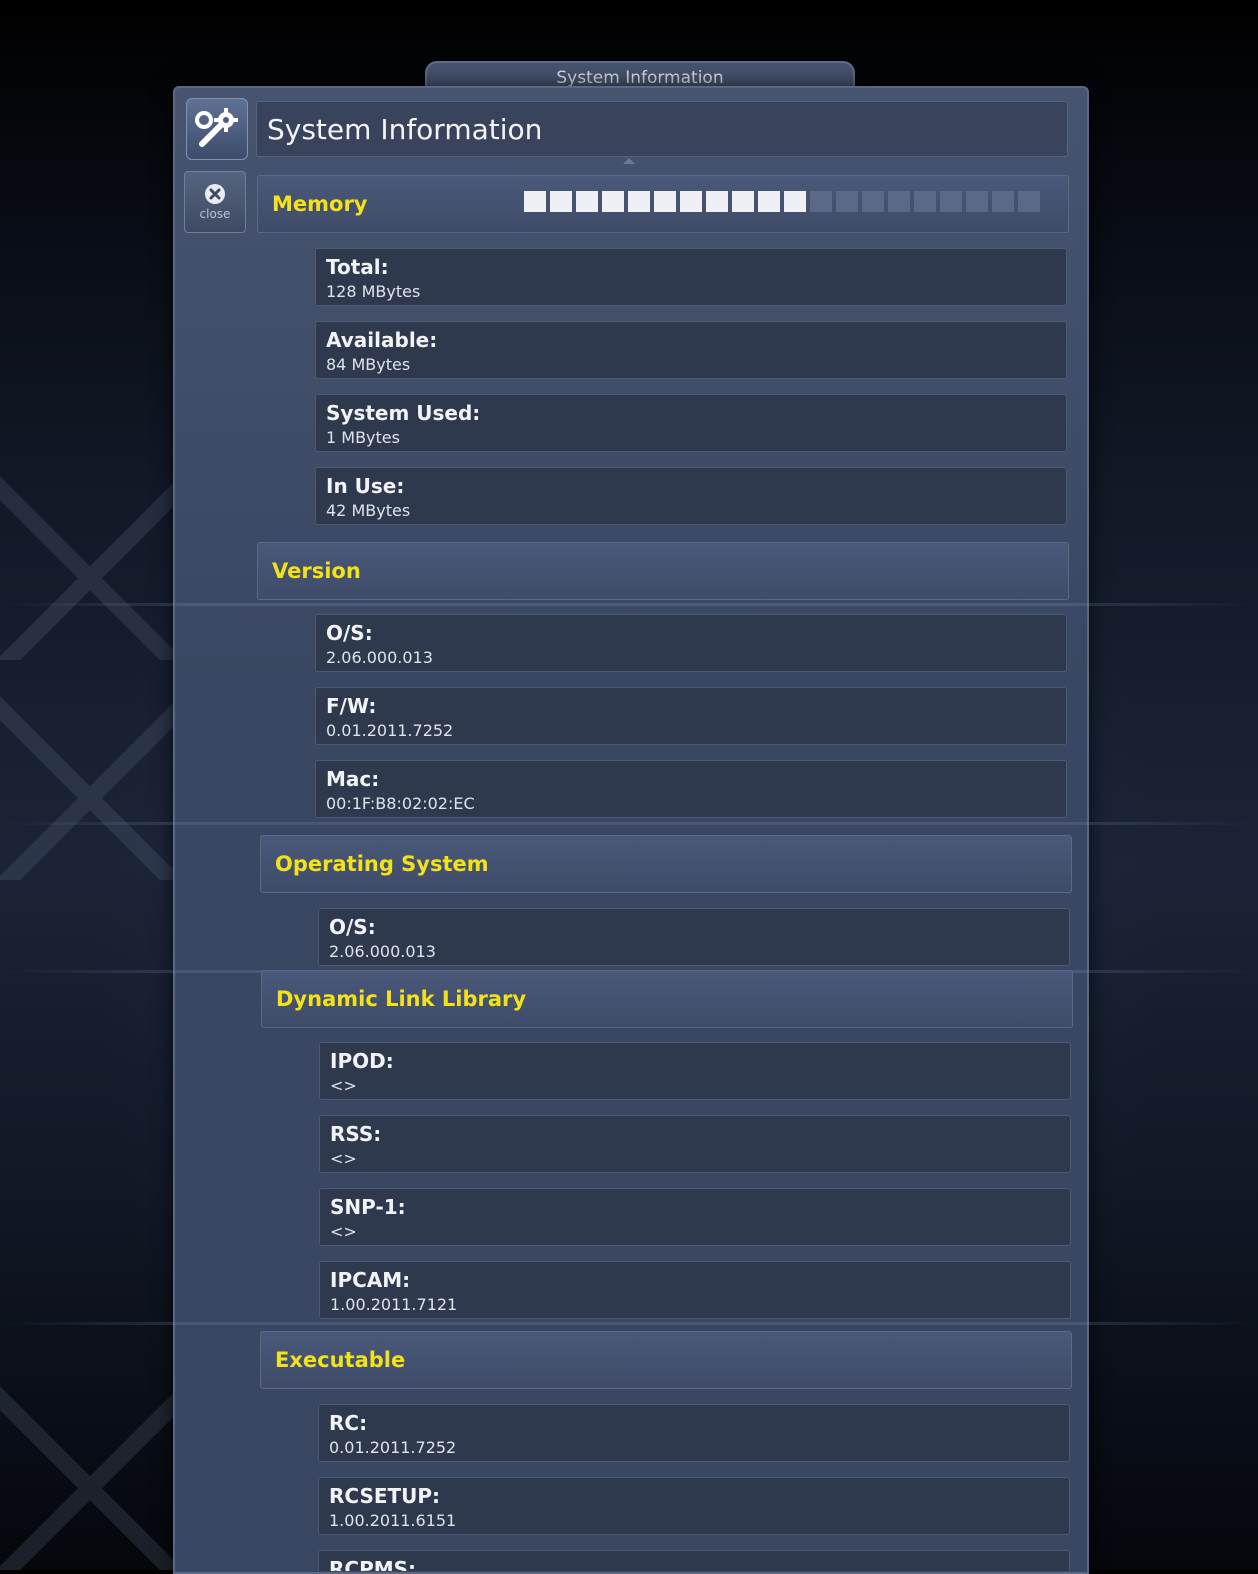 This screenshot has height=1574, width=1258. What do you see at coordinates (382, 864) in the screenshot?
I see `section-operating-system-label: Operating System` at bounding box center [382, 864].